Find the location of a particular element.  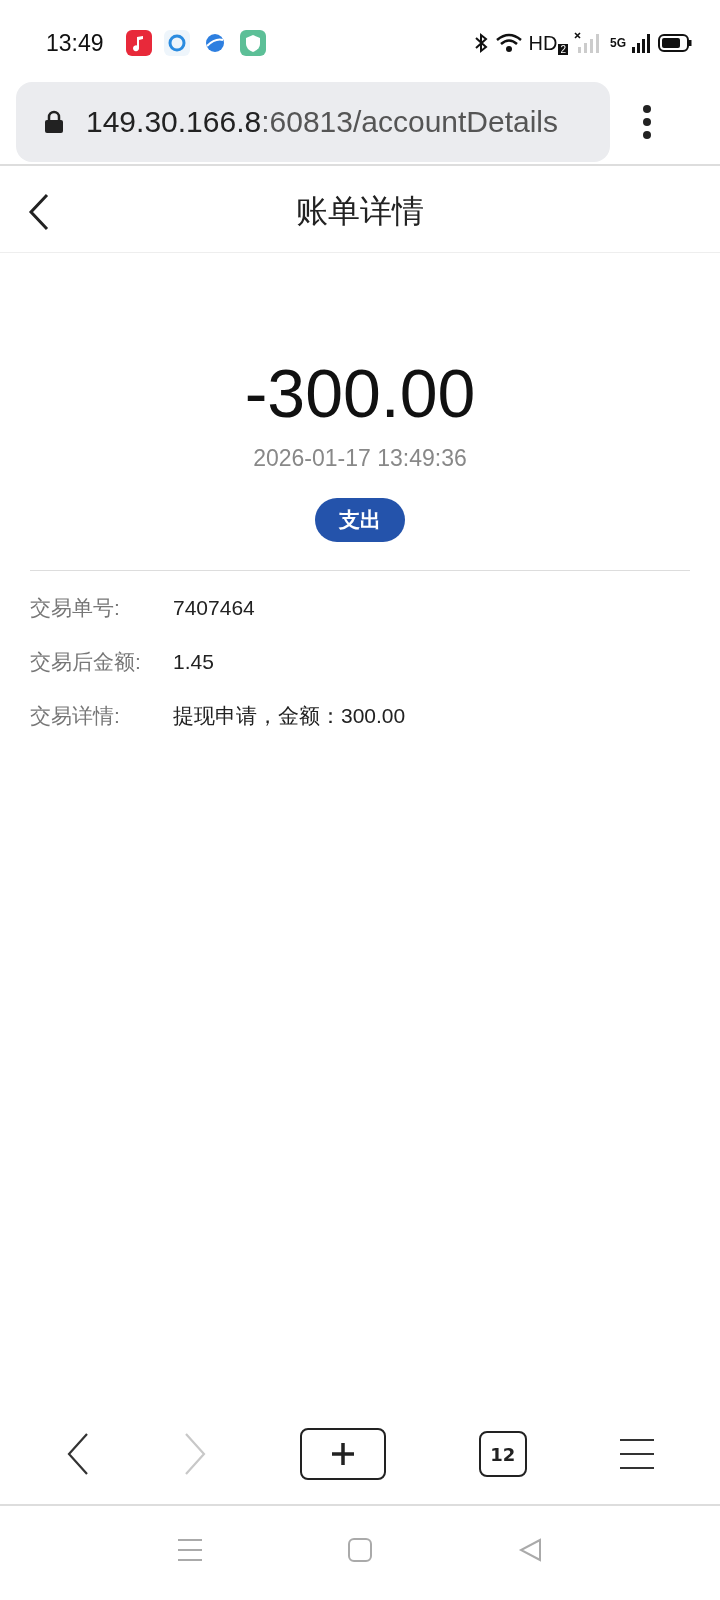

plus-icon is located at coordinates (343, 1454).